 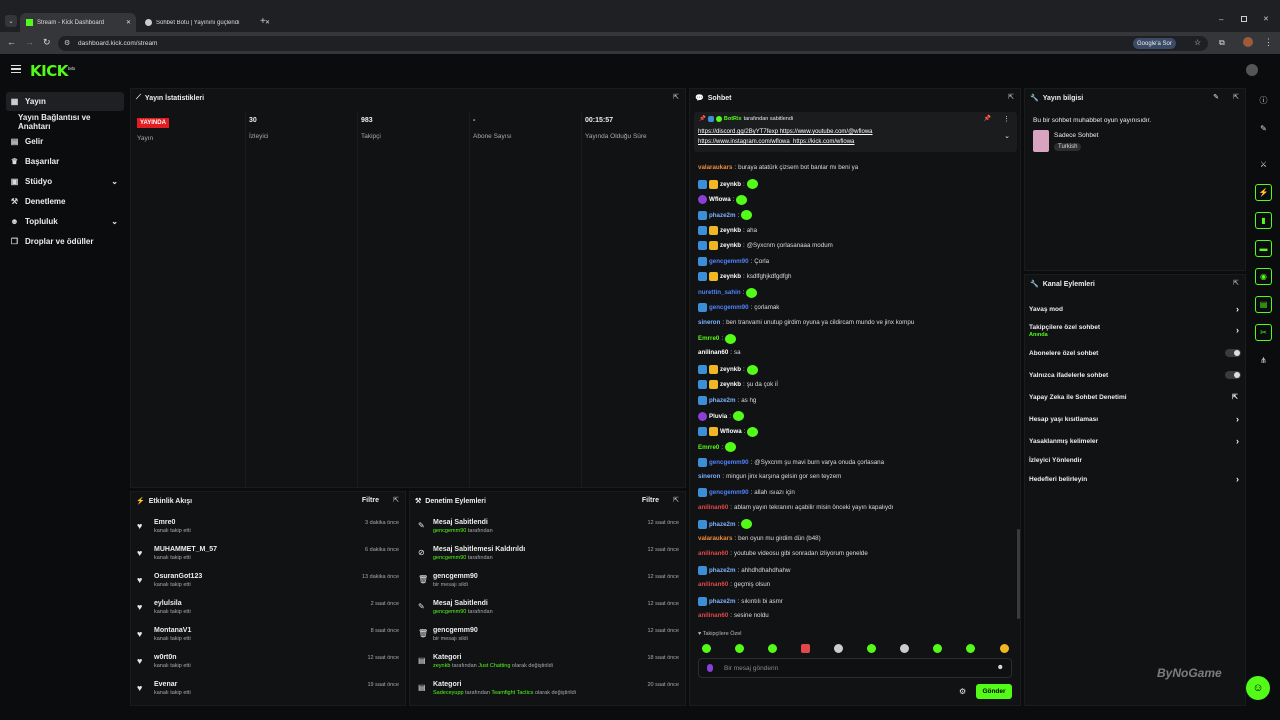 What do you see at coordinates (826, 132) in the screenshot?
I see `pinned-link: https://www.youtube.com/@wflowa` at bounding box center [826, 132].